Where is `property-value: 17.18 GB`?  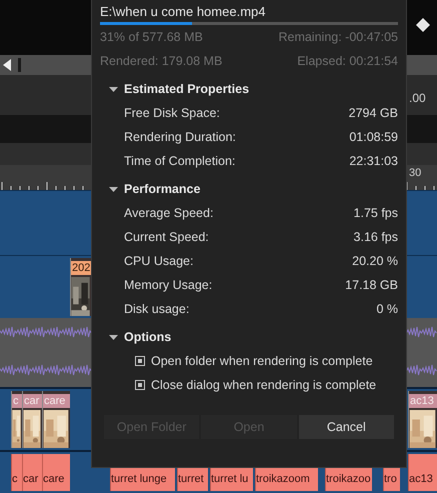 property-value: 17.18 GB is located at coordinates (371, 285).